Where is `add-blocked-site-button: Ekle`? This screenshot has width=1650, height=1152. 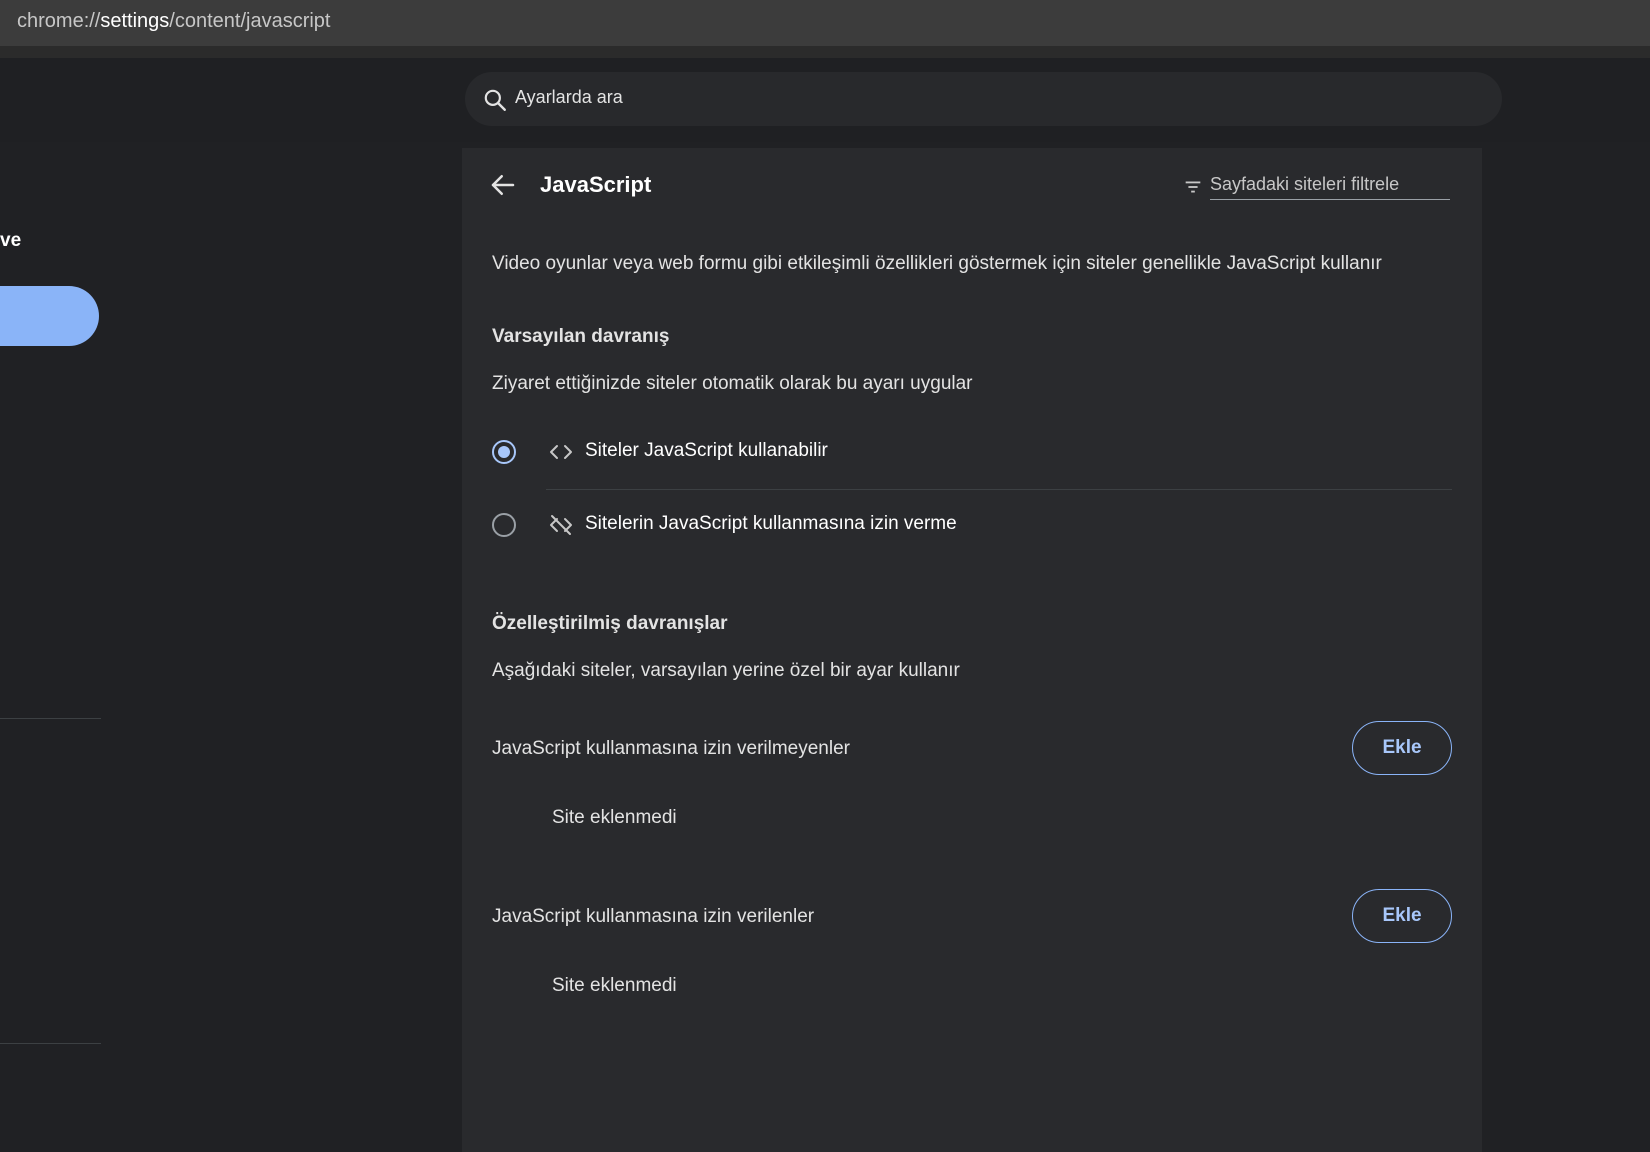 add-blocked-site-button: Ekle is located at coordinates (1402, 748).